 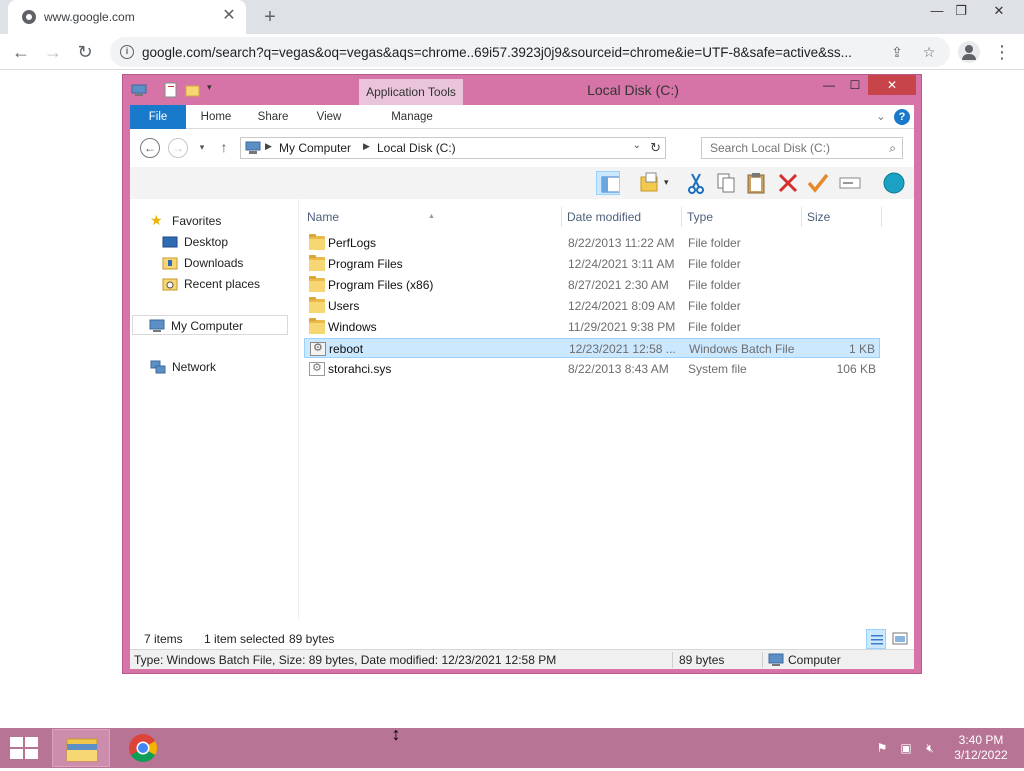 What do you see at coordinates (170, 242) in the screenshot?
I see `desktop-icon` at bounding box center [170, 242].